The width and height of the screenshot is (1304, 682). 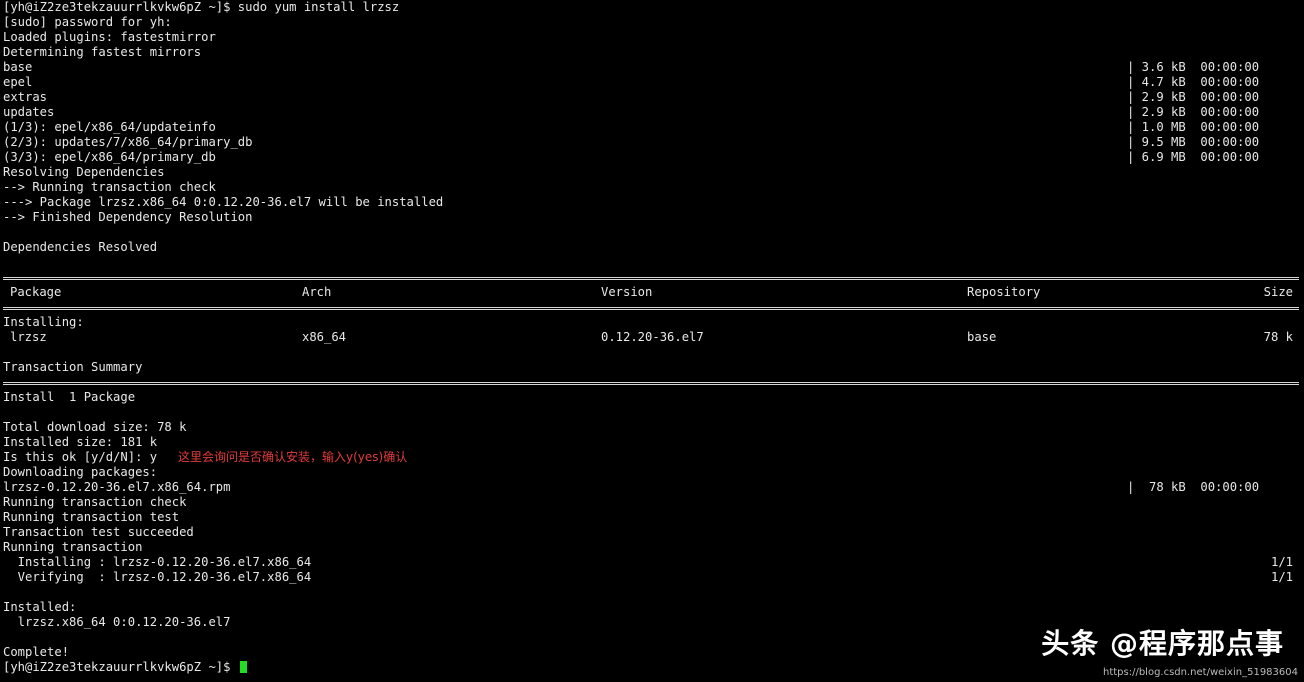 I want to click on transaction-check-line: --> Running transaction check, so click(x=109, y=187).